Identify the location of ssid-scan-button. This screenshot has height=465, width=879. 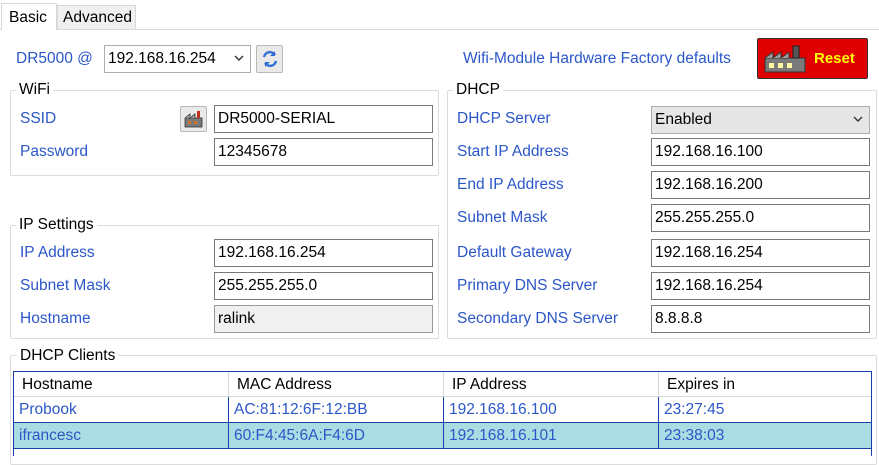
(193, 119).